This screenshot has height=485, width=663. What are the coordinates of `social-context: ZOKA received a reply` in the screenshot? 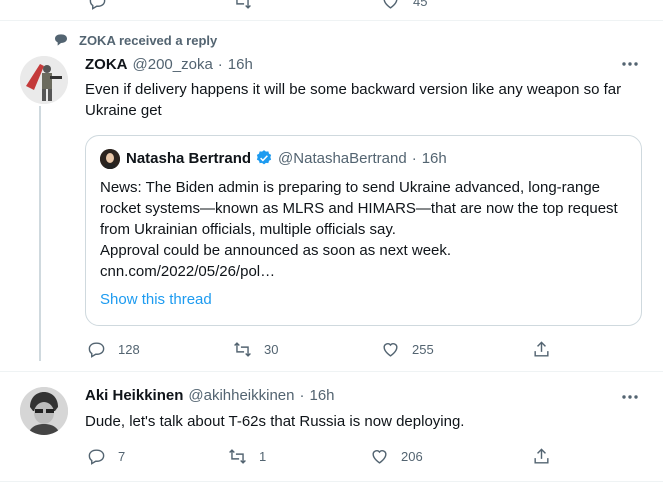 It's located at (135, 40).